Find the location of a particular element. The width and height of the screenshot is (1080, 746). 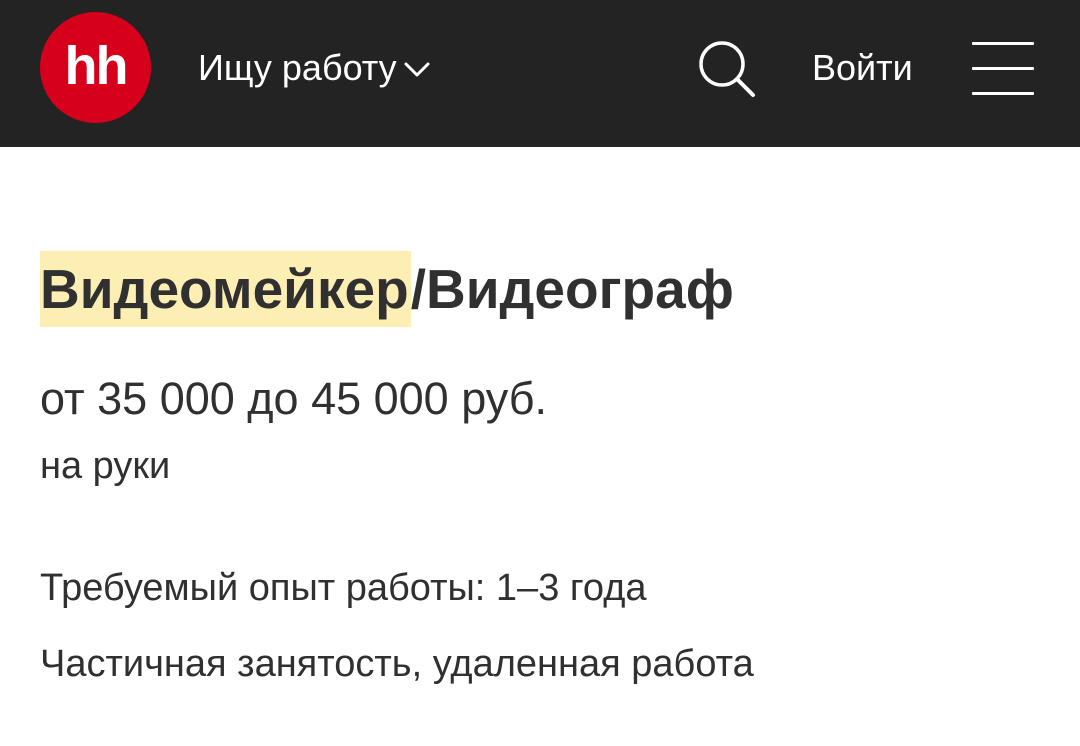

search-icon is located at coordinates (727, 69).